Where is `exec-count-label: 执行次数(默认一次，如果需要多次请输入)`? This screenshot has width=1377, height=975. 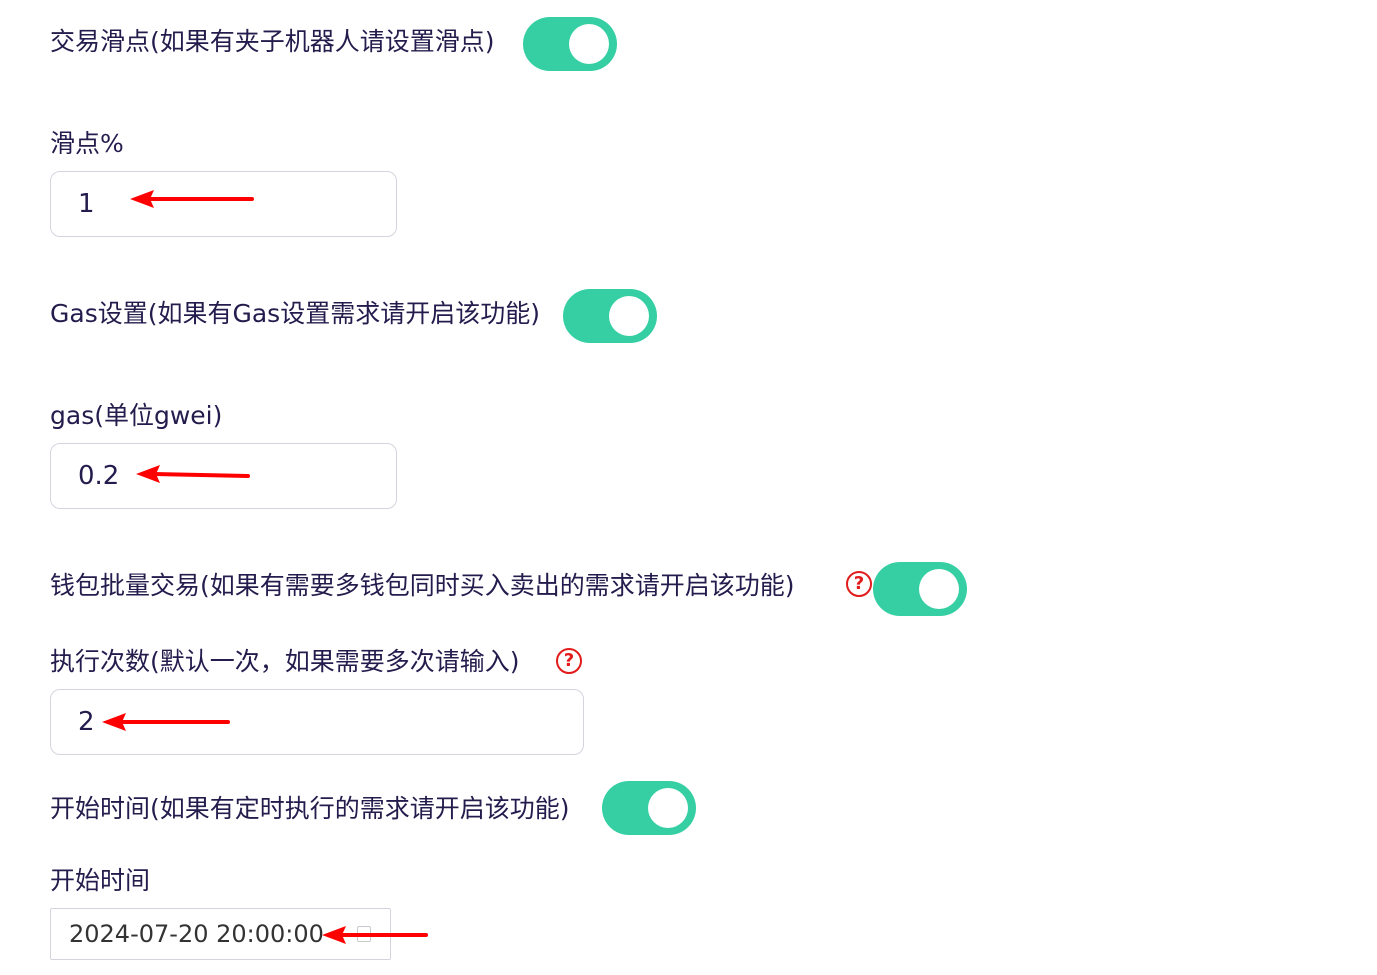 exec-count-label: 执行次数(默认一次，如果需要多次请输入) is located at coordinates (285, 661).